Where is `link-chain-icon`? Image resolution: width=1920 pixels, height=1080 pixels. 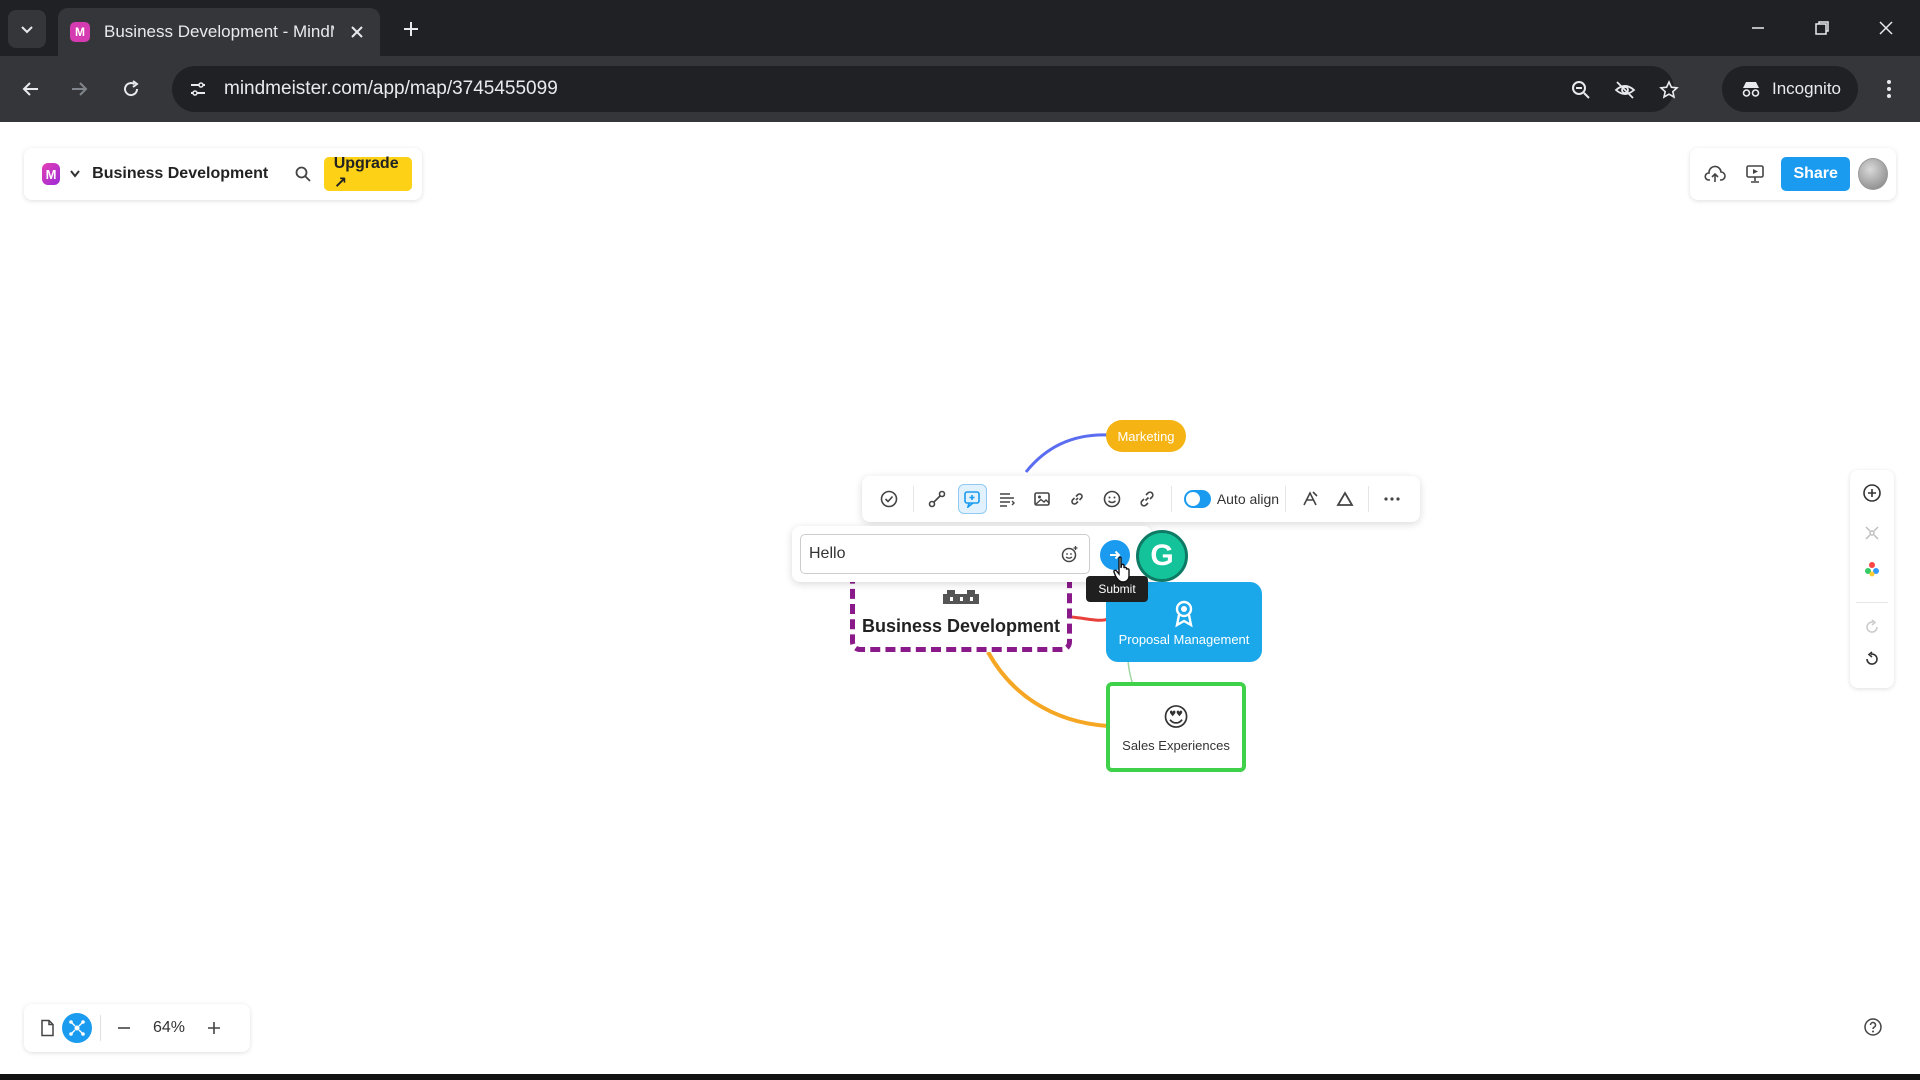 link-chain-icon is located at coordinates (1077, 499).